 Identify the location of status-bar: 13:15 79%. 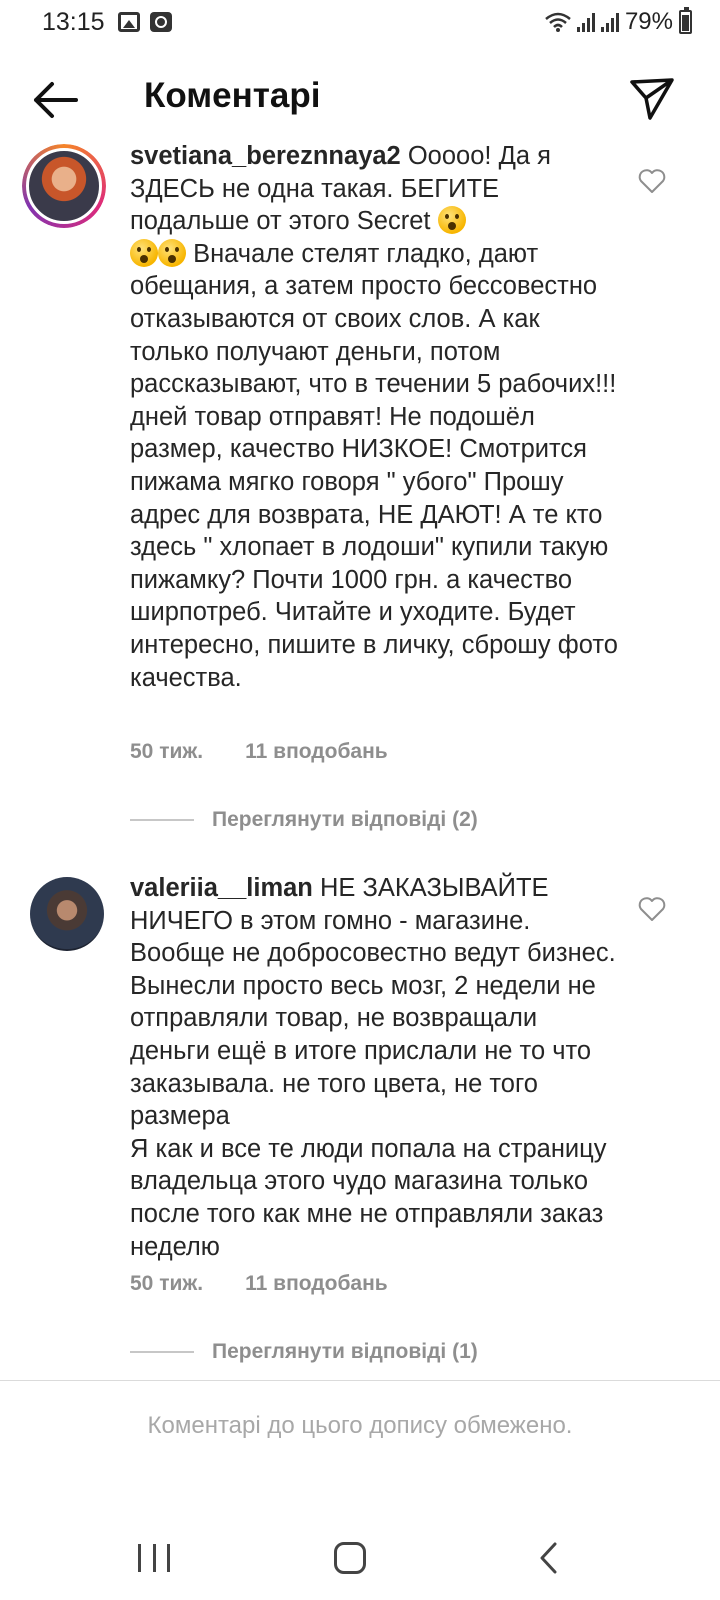
(360, 24).